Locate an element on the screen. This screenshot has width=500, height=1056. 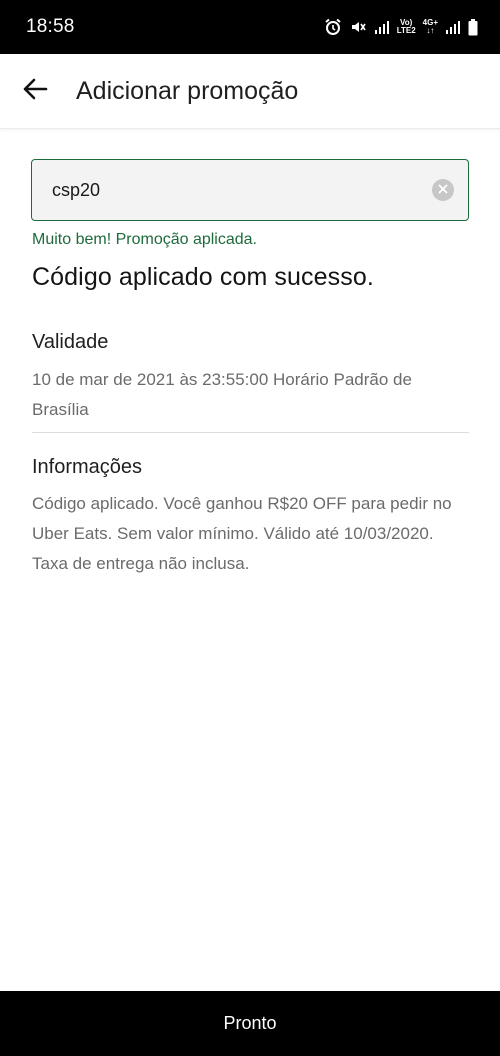
promo-code-field is located at coordinates (250, 190).